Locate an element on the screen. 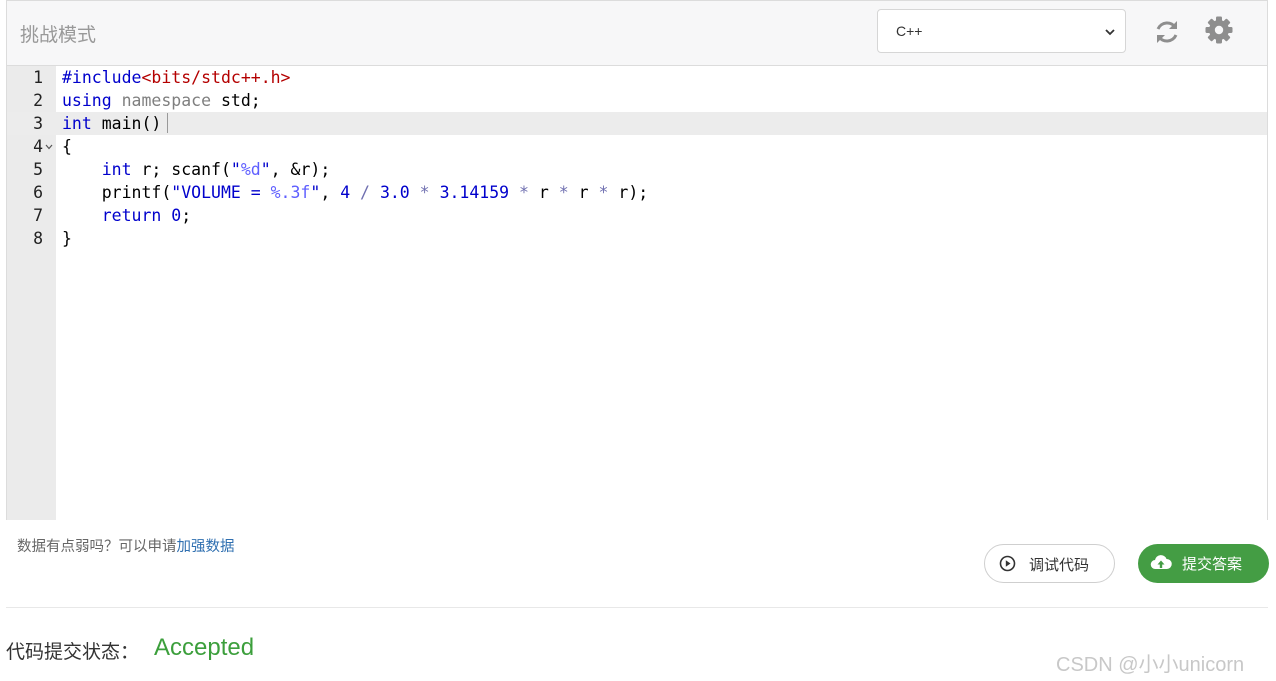  text-cursor is located at coordinates (168, 123).